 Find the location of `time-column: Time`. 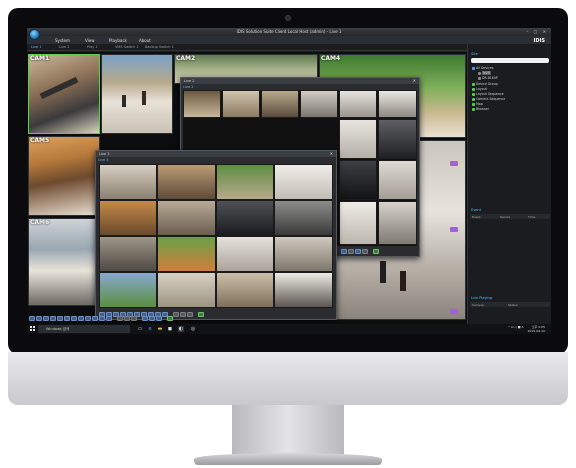

time-column: Time is located at coordinates (531, 217).